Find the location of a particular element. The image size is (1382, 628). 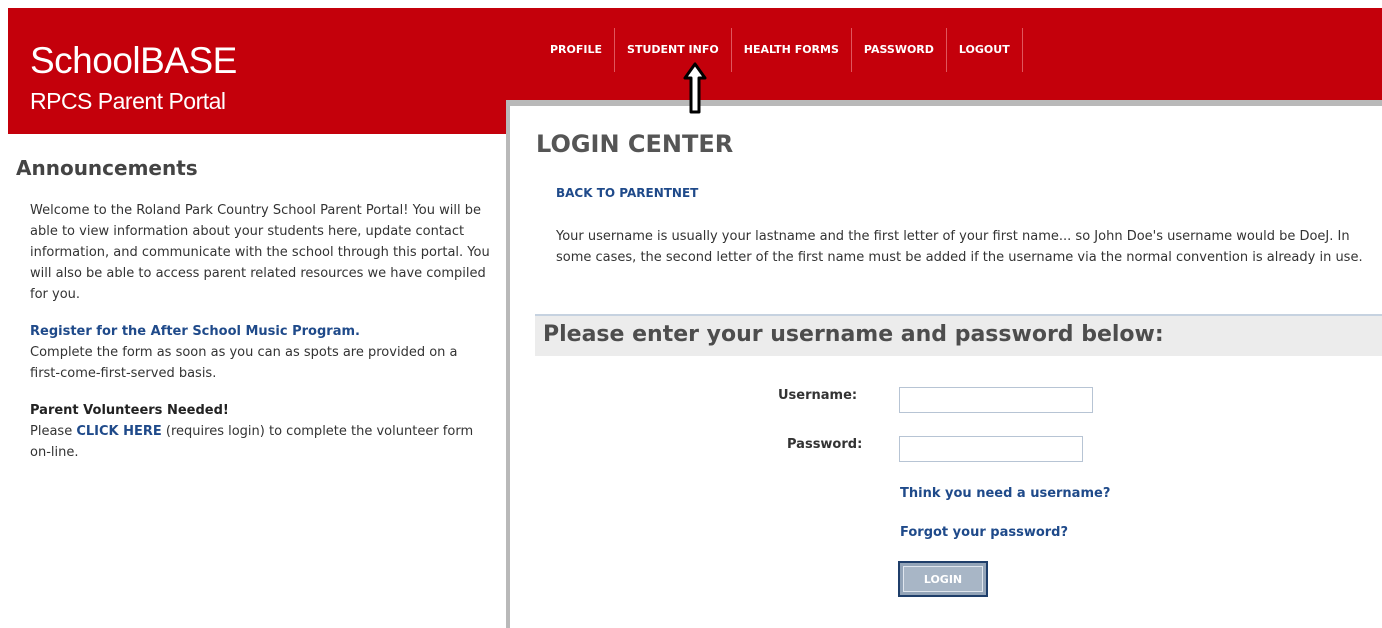

announcements-title: Announcements is located at coordinates (107, 168).